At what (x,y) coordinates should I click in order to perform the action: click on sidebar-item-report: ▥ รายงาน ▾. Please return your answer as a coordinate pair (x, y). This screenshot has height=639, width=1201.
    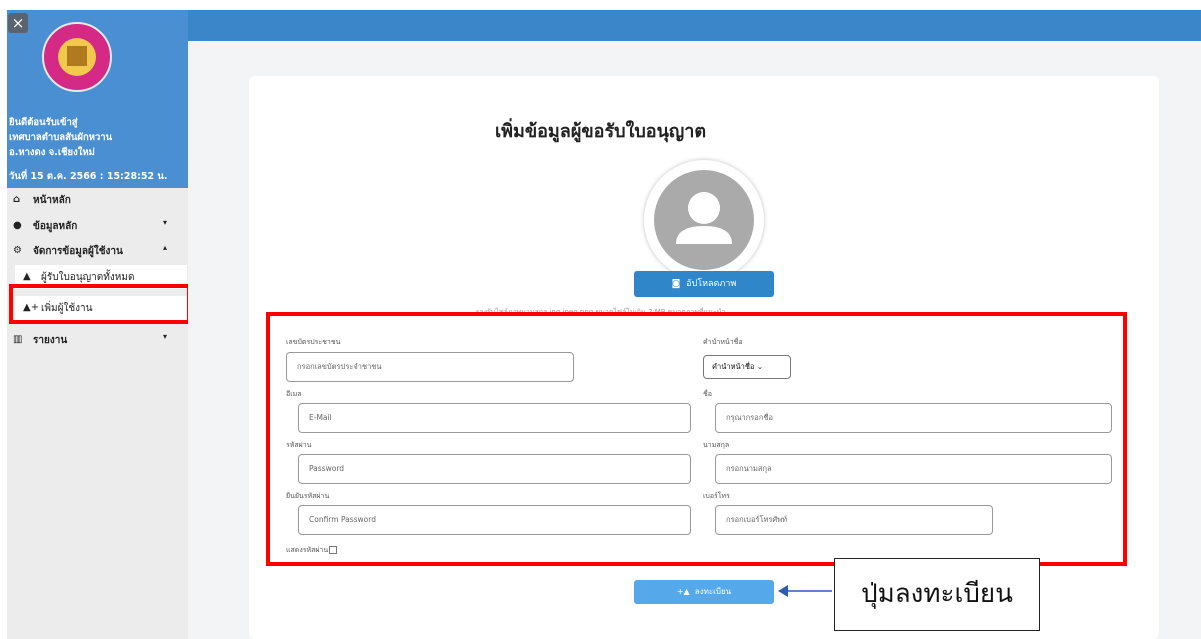
    Looking at the image, I should click on (97, 340).